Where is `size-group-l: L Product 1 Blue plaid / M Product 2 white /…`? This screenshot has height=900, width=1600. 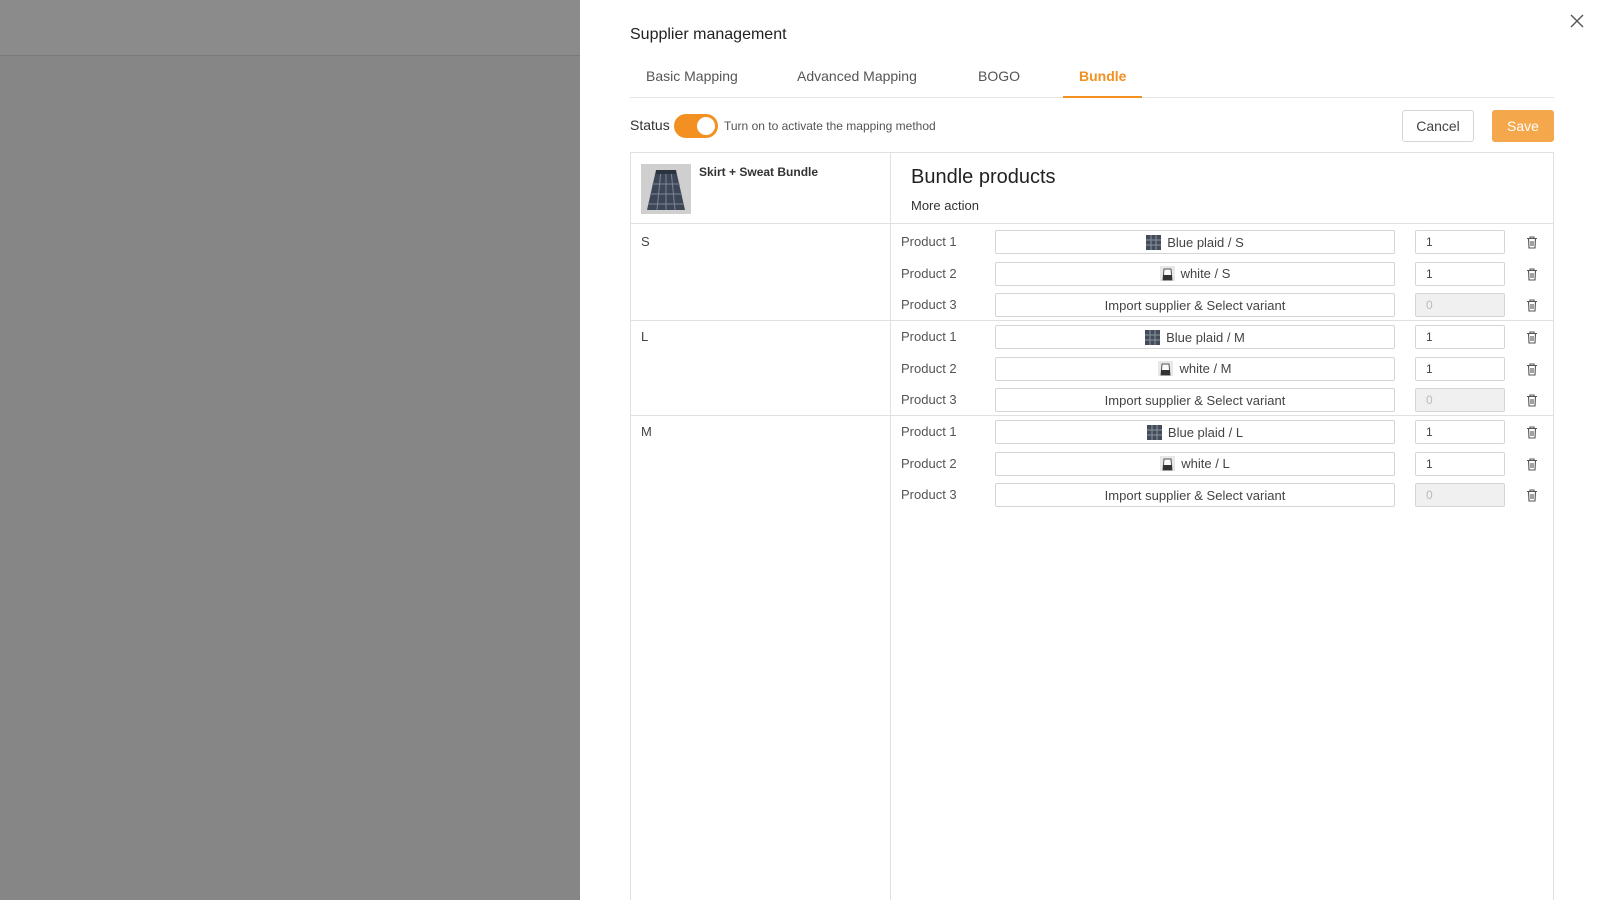 size-group-l: L Product 1 Blue plaid / M Product 2 white /… is located at coordinates (1092, 367).